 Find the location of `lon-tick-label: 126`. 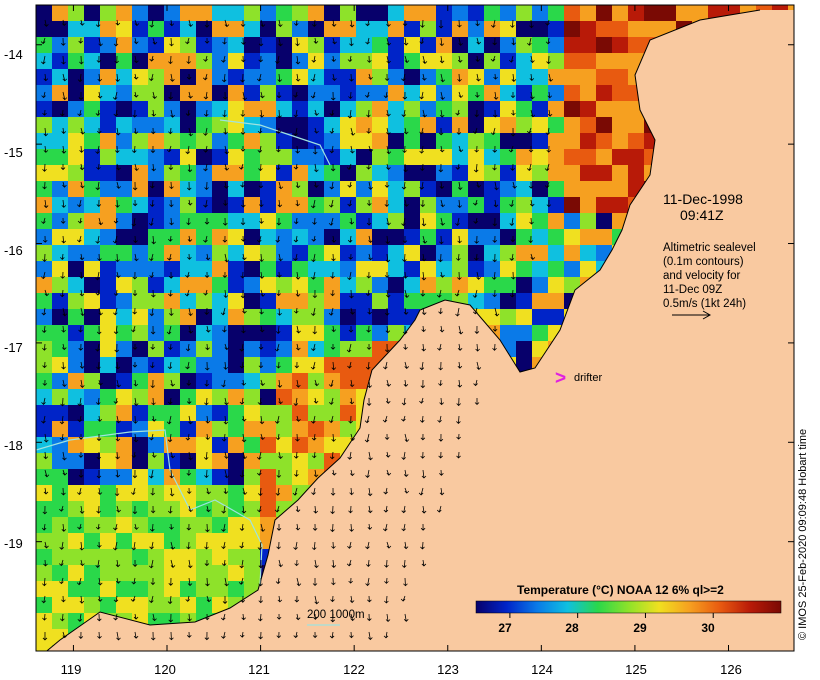

lon-tick-label: 126 is located at coordinates (731, 669).